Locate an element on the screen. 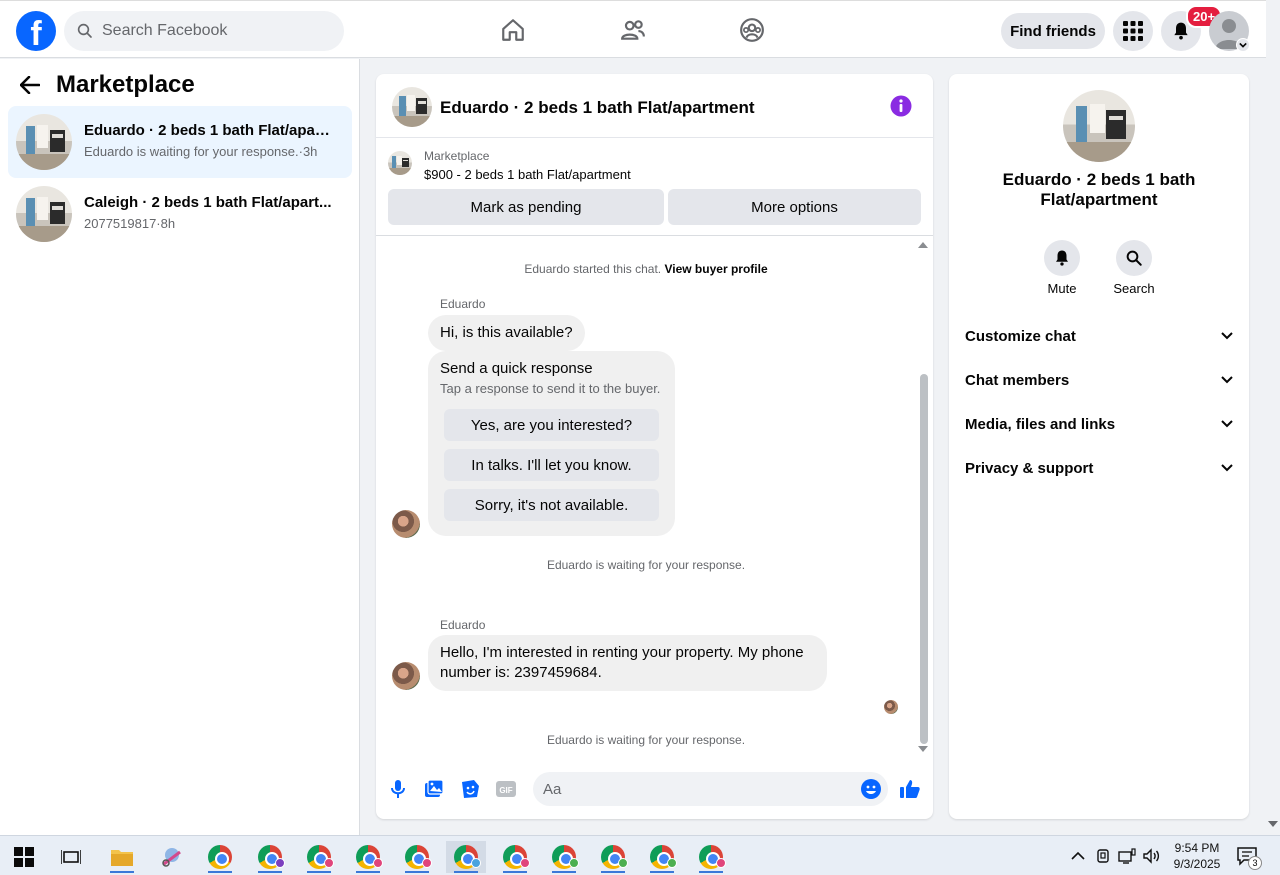 This screenshot has height=875, width=1280. photo-icon is located at coordinates (434, 789).